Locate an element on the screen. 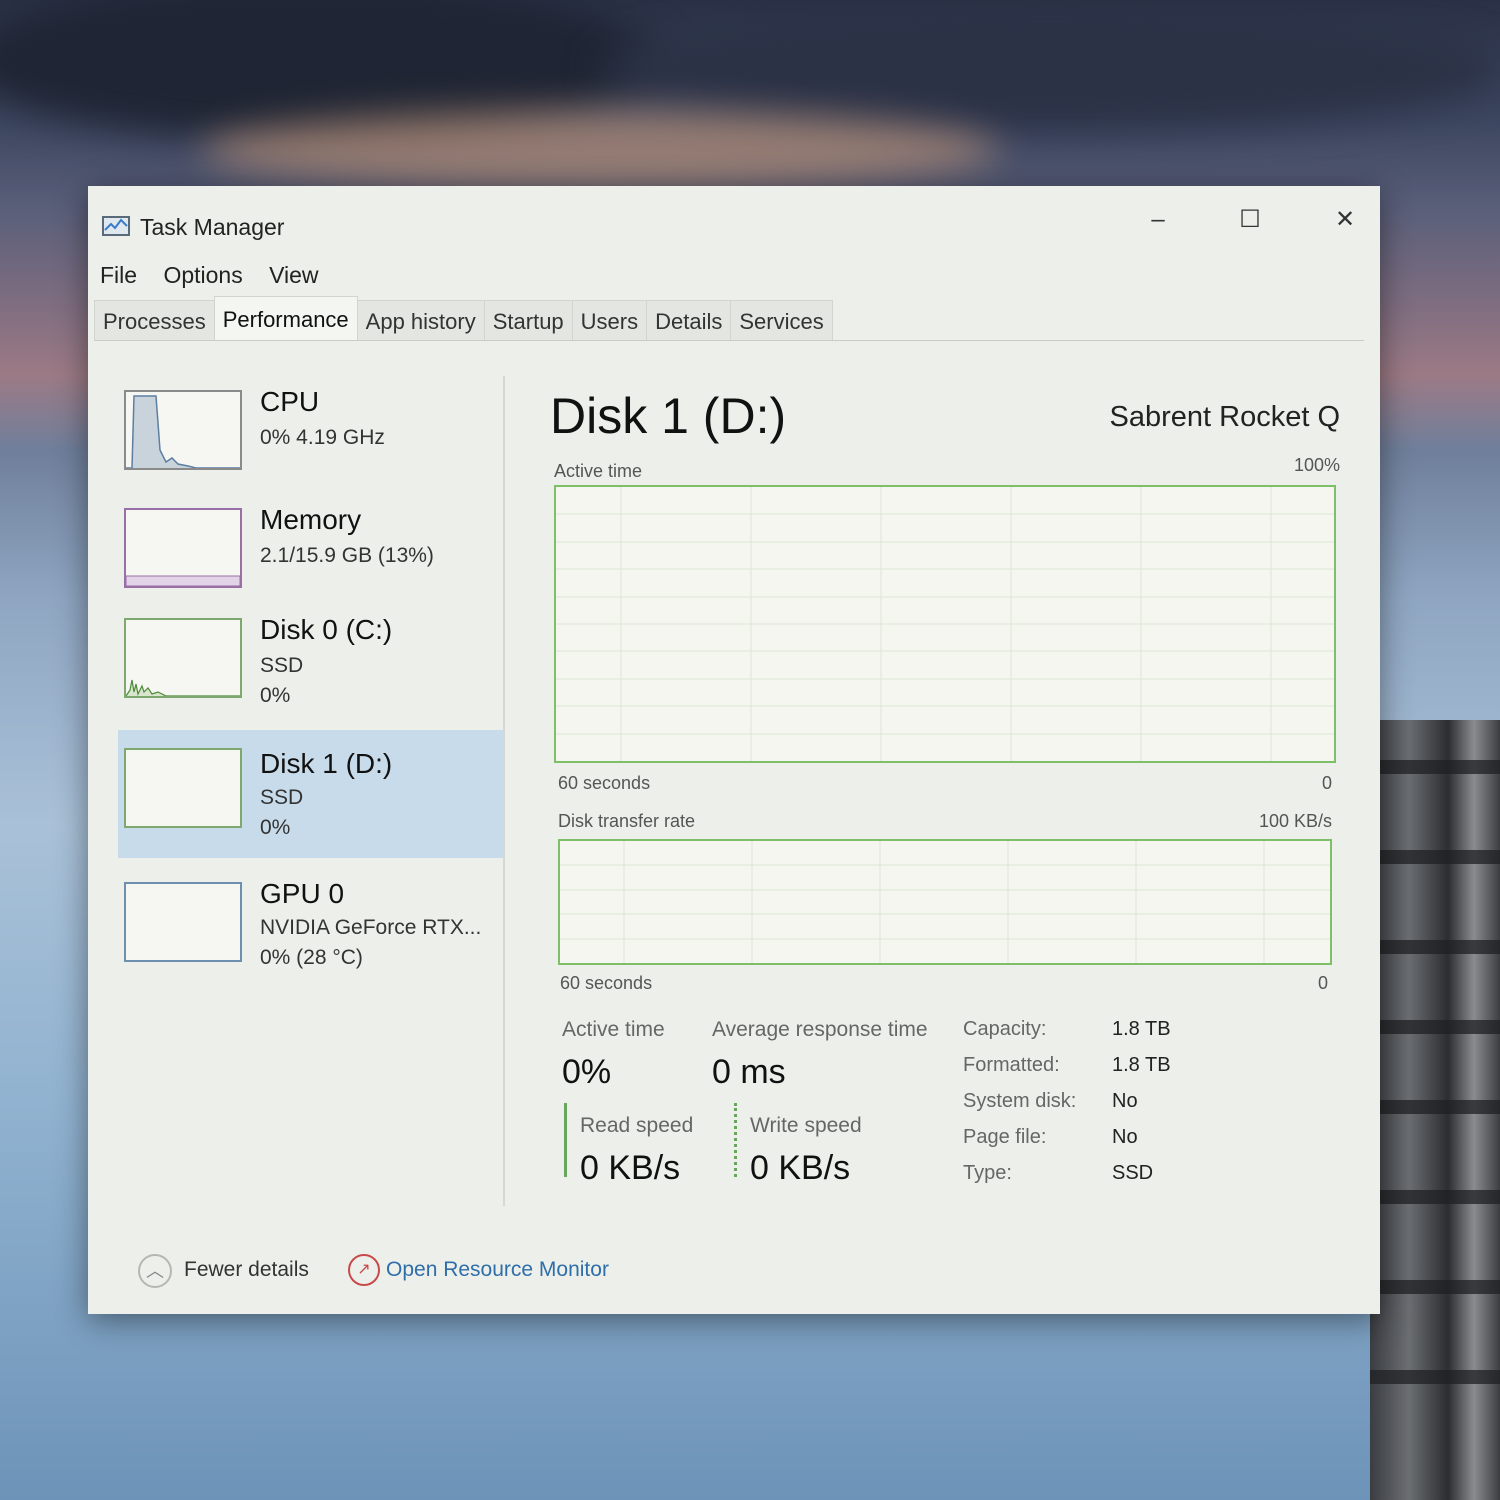  menu-bar: File Options View is located at coordinates (219, 275).